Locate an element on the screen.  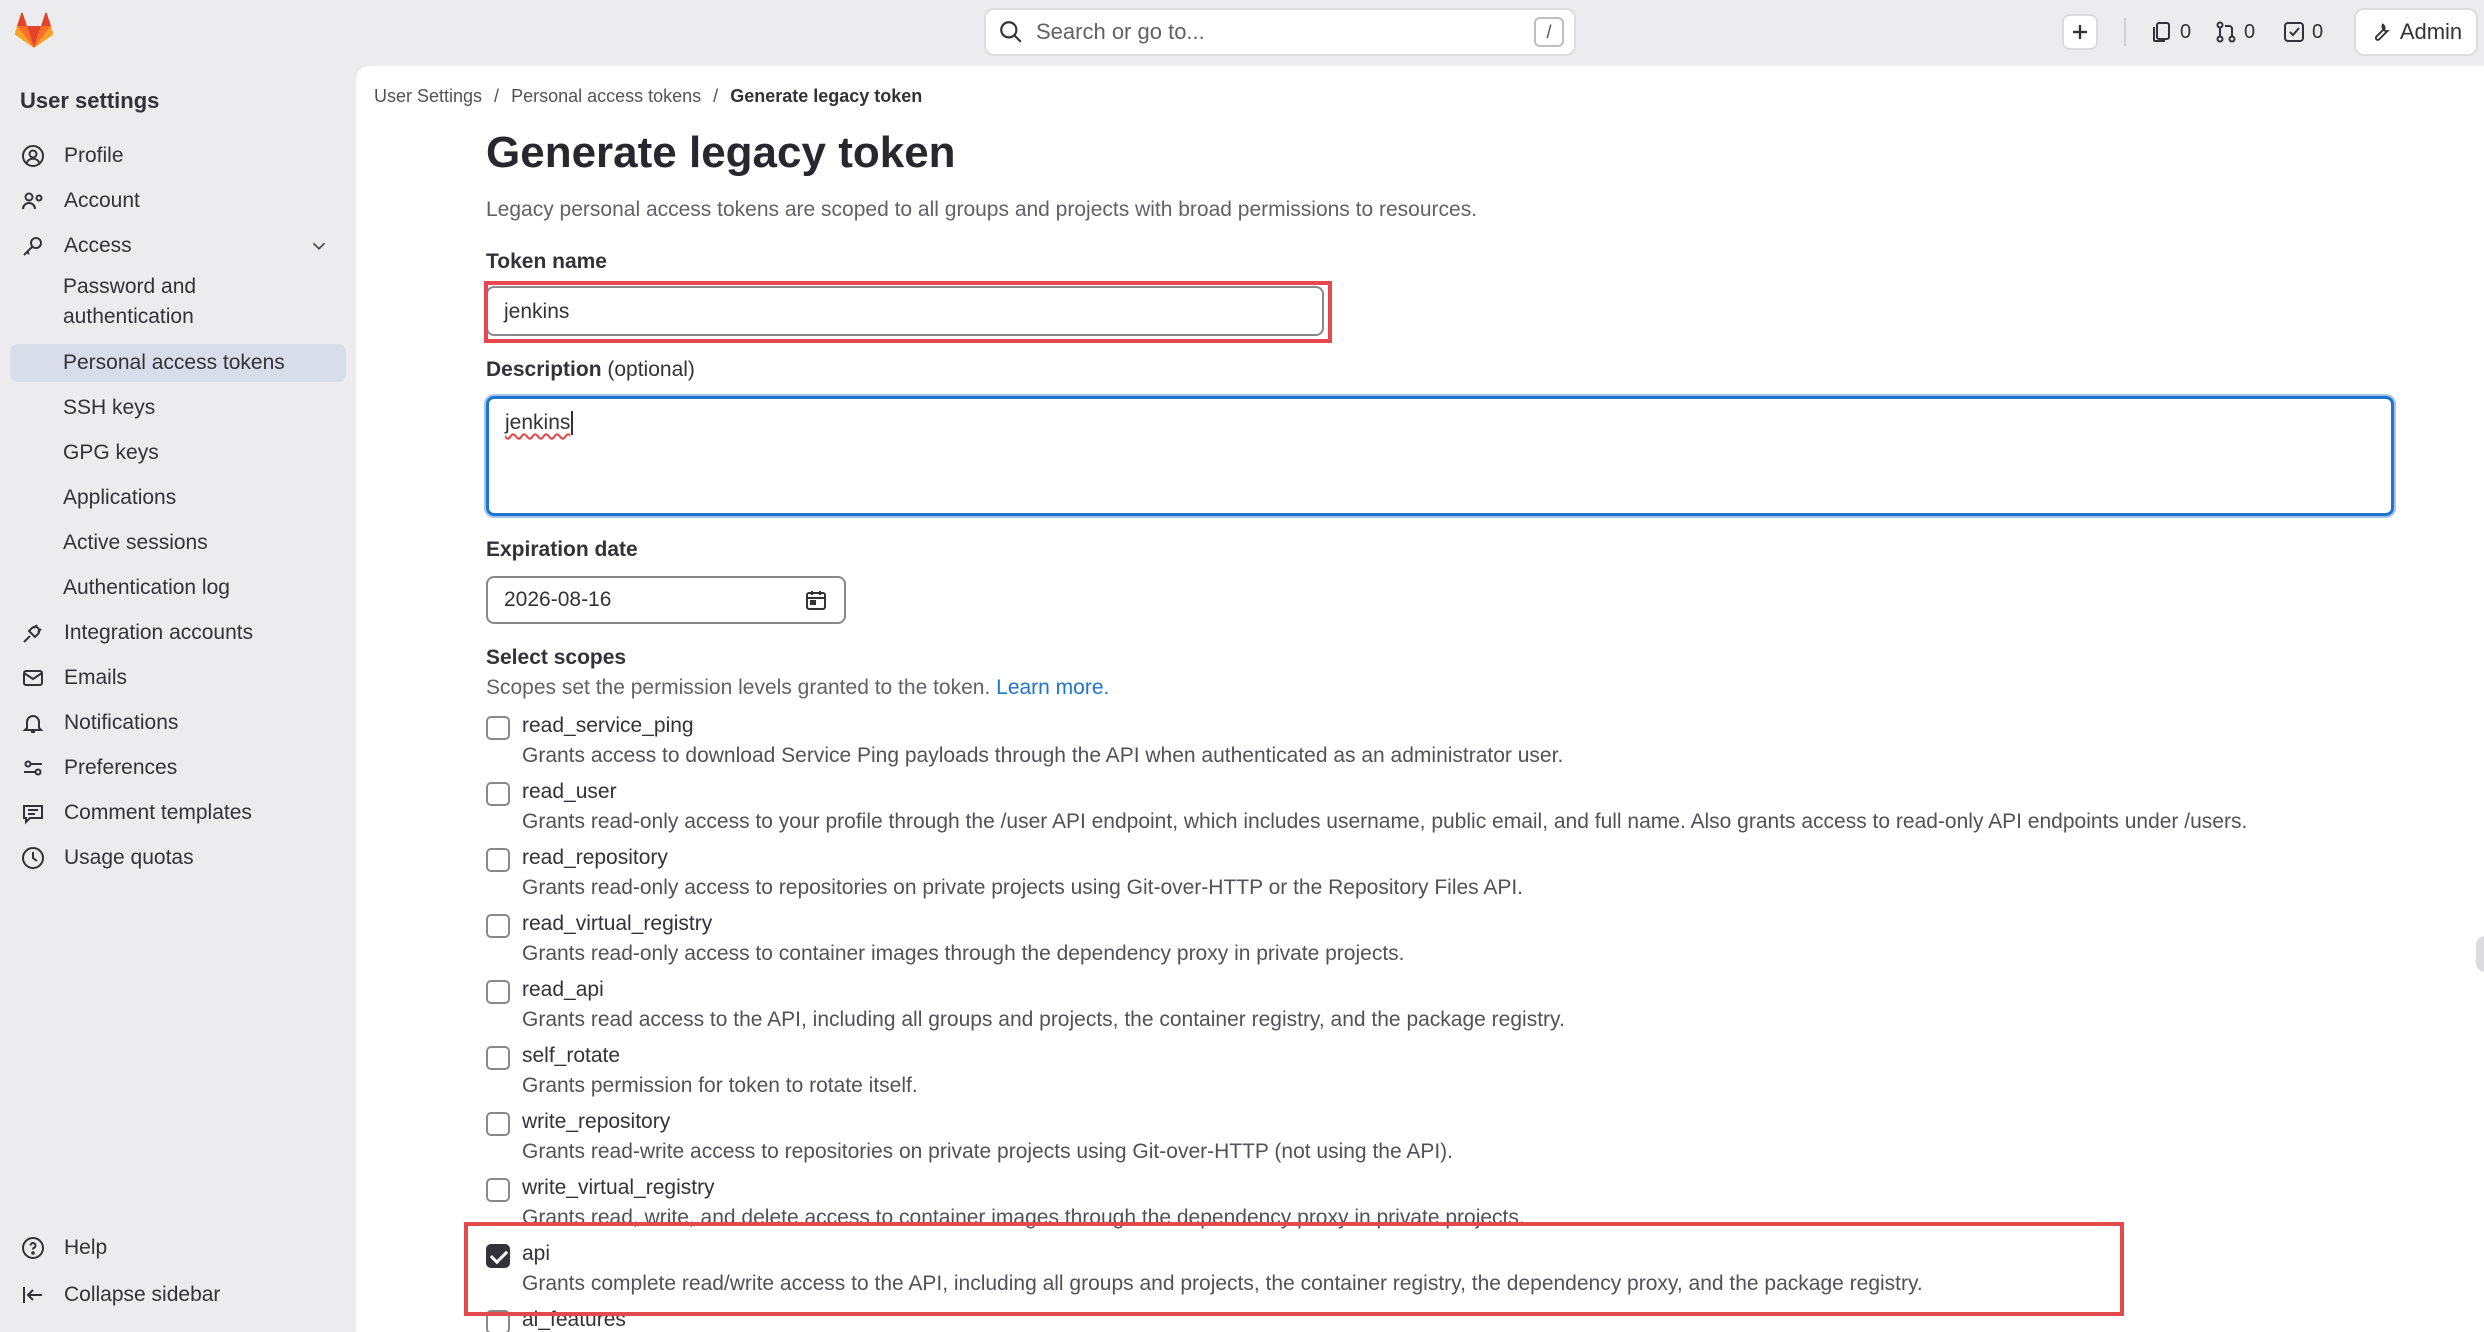
sidebar-title: User settings is located at coordinates (90, 100).